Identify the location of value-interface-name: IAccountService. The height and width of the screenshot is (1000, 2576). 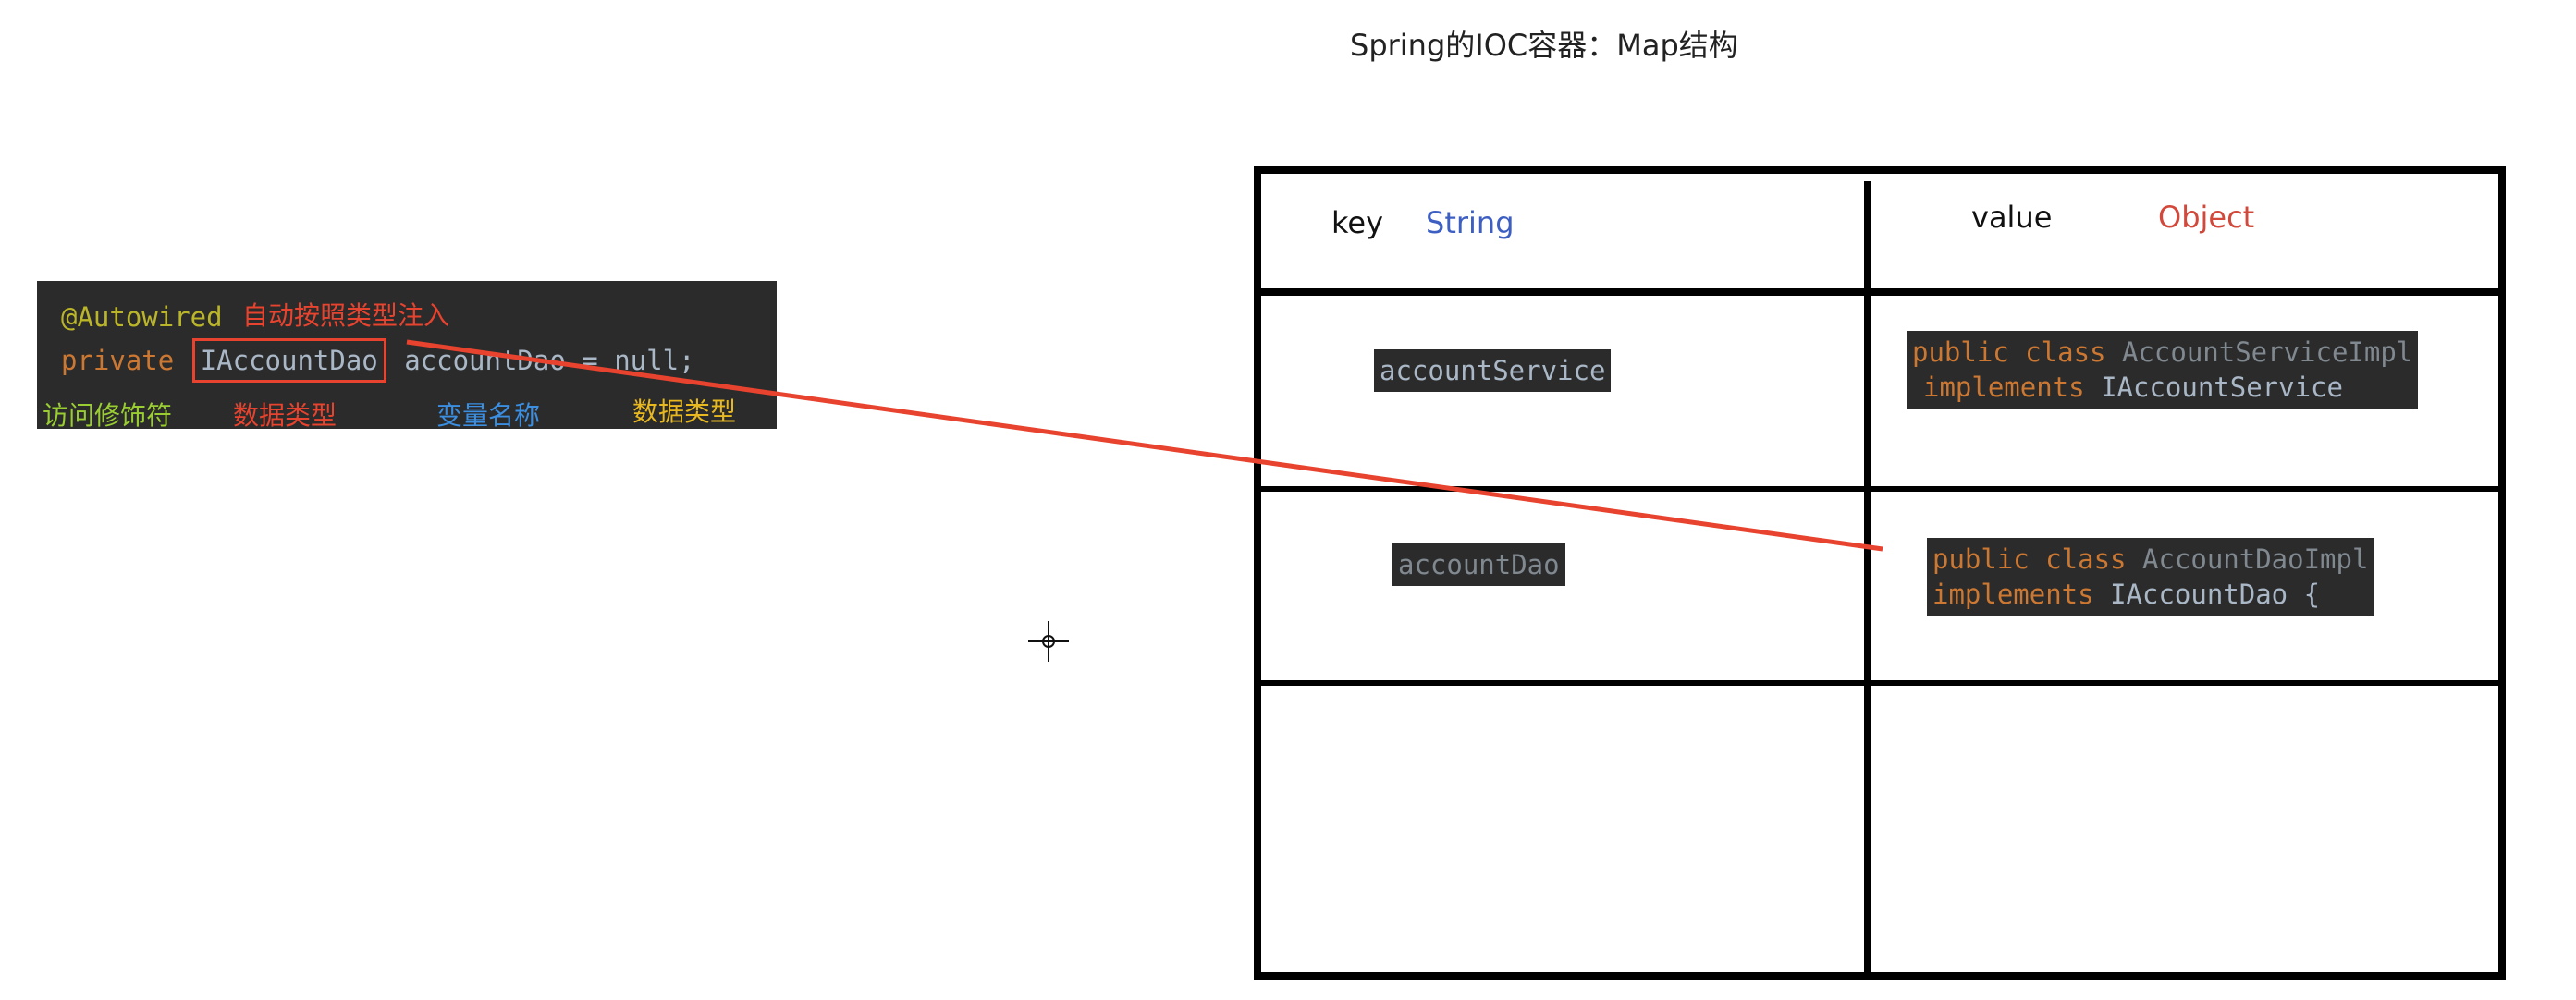
(2222, 388).